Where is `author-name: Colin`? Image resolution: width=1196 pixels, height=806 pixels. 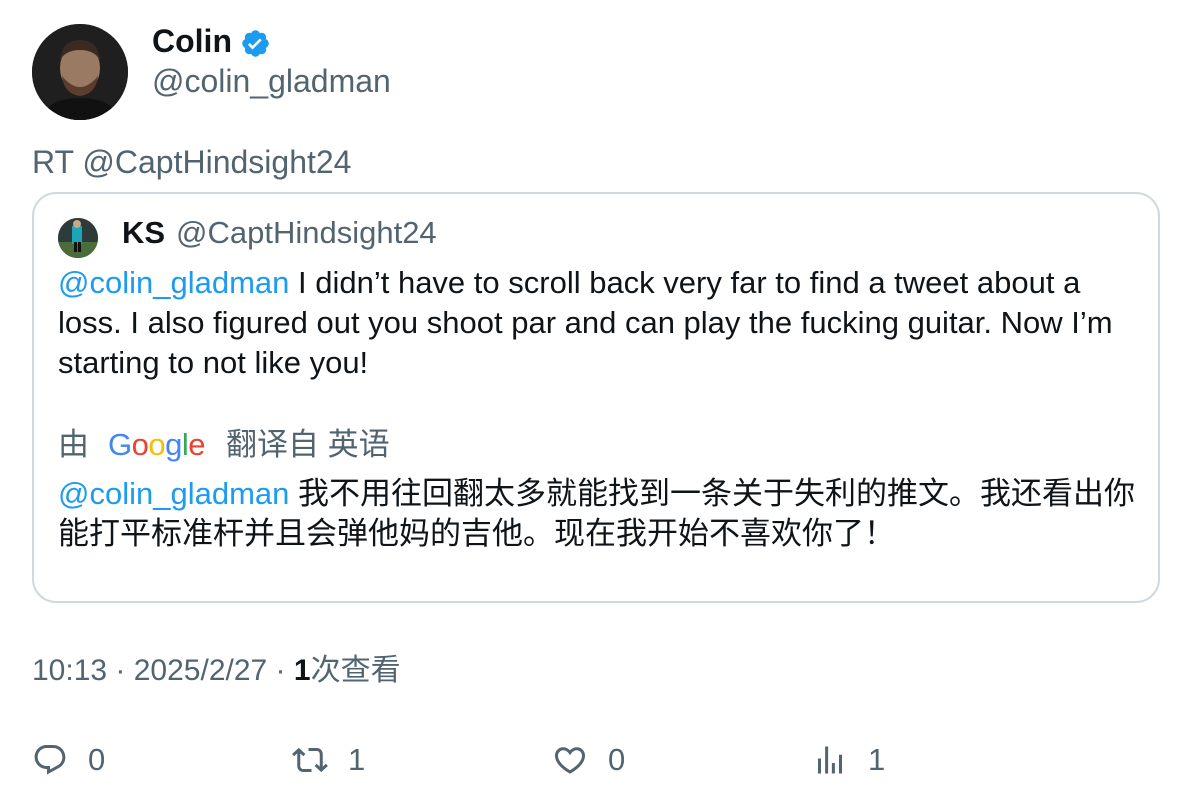 author-name: Colin is located at coordinates (192, 41).